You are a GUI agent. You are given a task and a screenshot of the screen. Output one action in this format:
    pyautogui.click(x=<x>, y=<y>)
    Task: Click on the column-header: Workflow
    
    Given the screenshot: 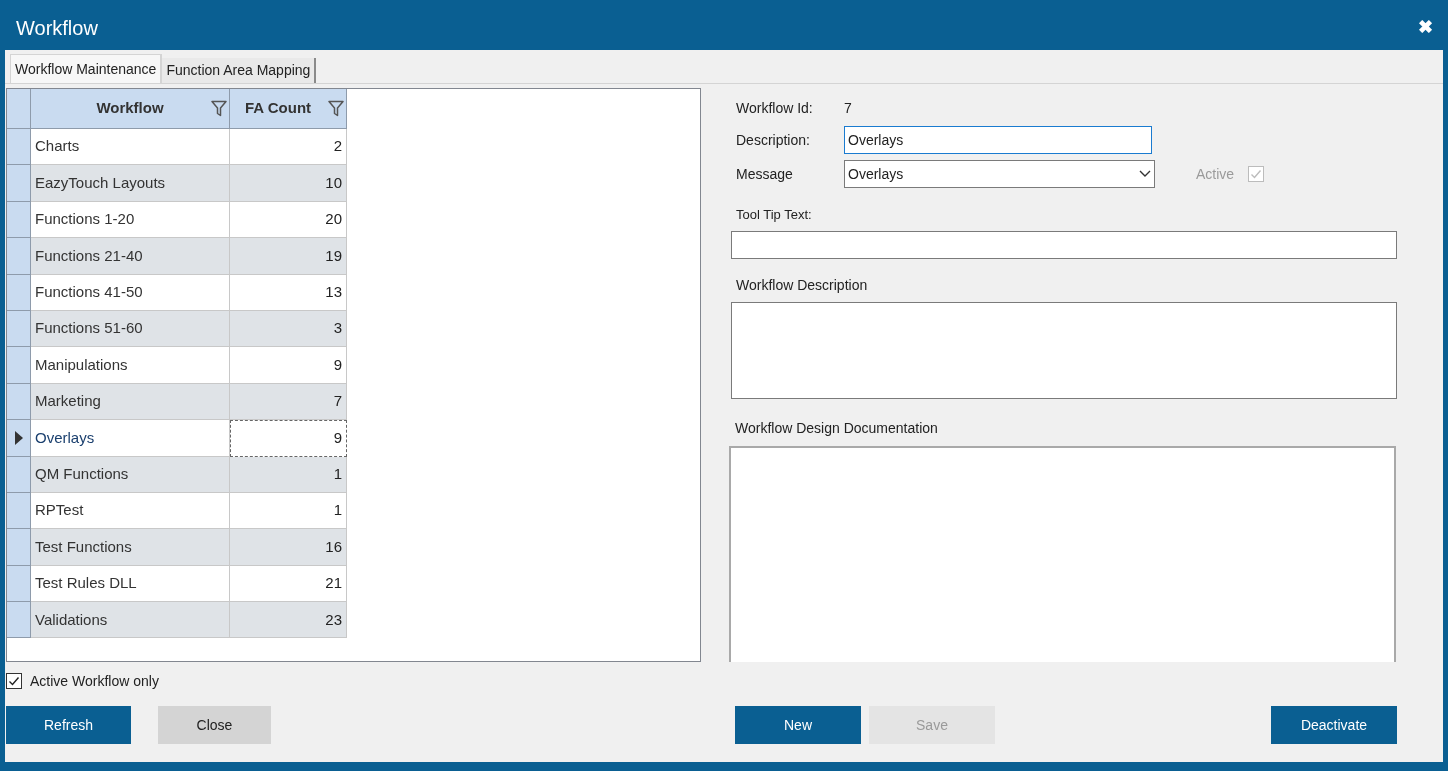 What is the action you would take?
    pyautogui.click(x=130, y=109)
    